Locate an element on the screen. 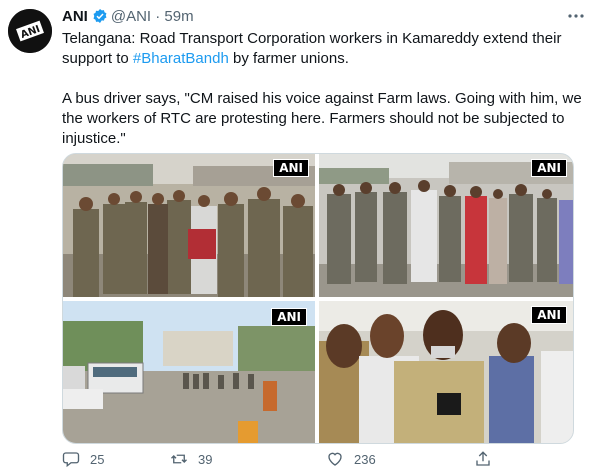 This screenshot has height=475, width=593. retweet-button: 39 is located at coordinates (191, 459).